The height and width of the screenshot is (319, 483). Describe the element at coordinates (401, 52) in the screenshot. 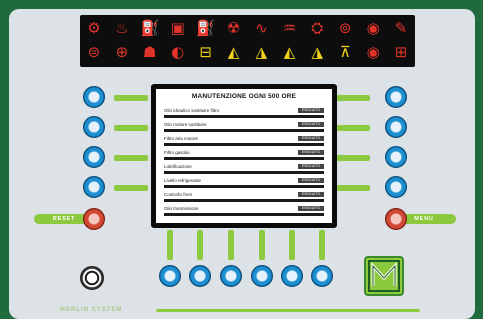

I see `hazard-icon: ⊞` at that location.